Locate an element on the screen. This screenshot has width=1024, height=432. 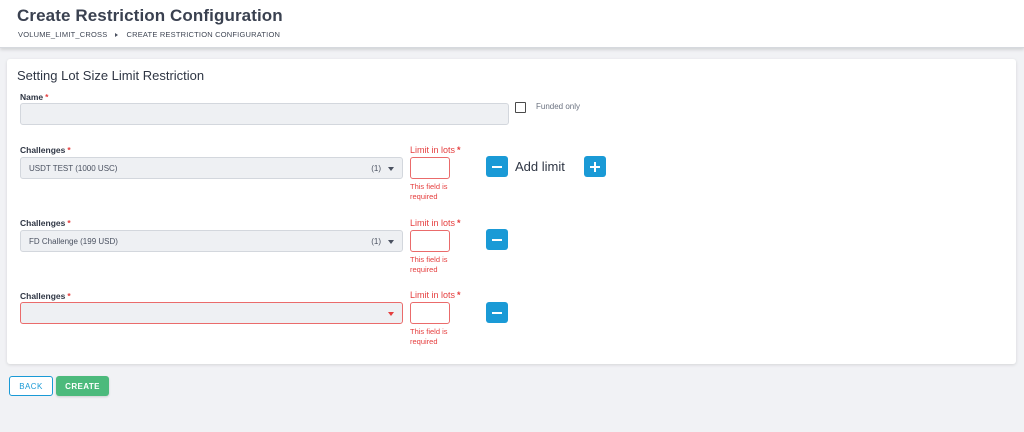
challenges-select: FD Challenge (199 USD) (1) is located at coordinates (211, 241).